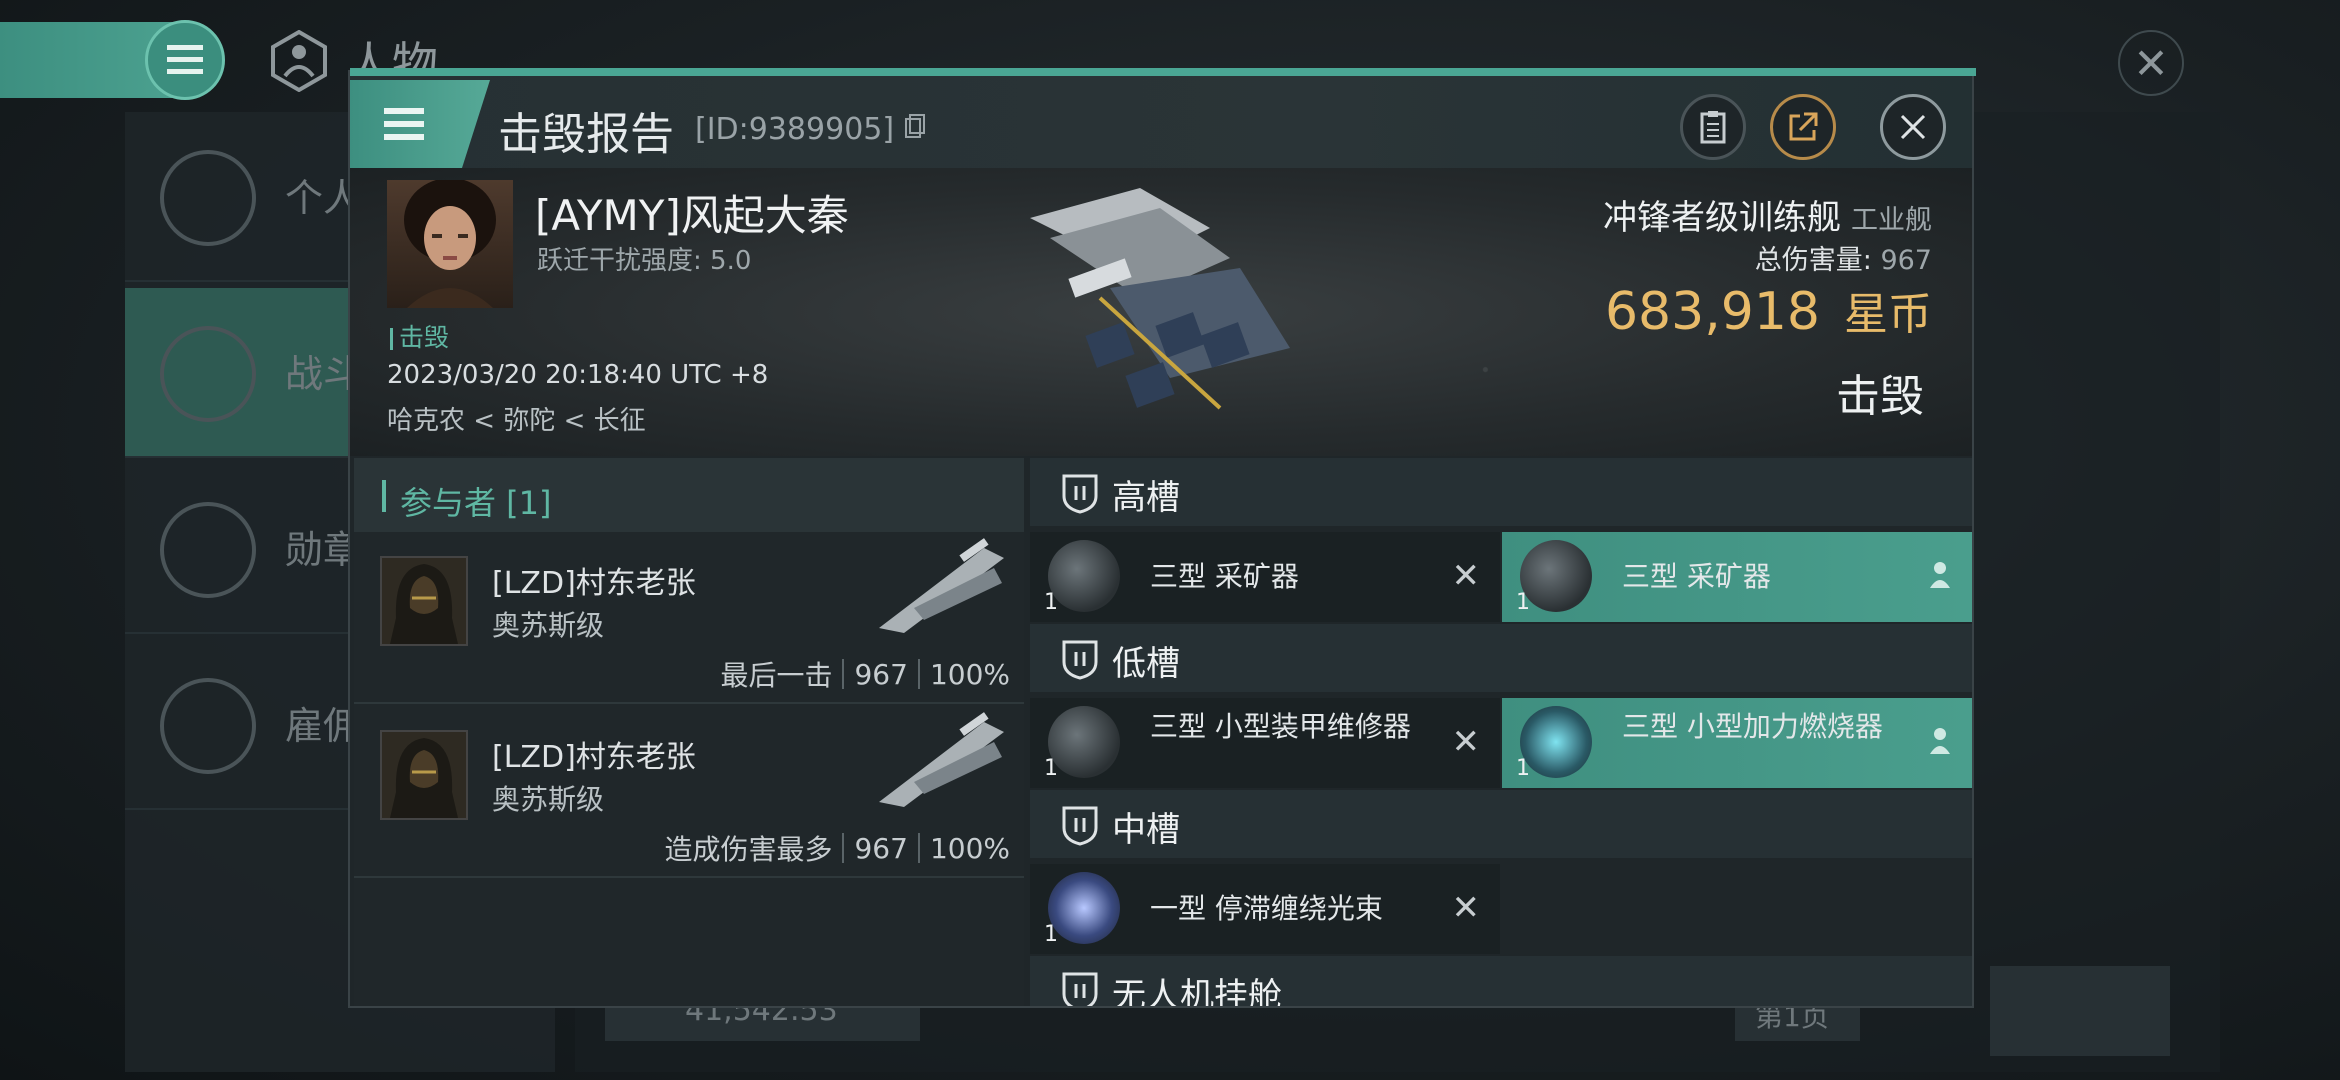 The width and height of the screenshot is (2340, 1080). Describe the element at coordinates (1501, 981) in the screenshot. I see `drone-bay-header: 无人机挂舱` at that location.